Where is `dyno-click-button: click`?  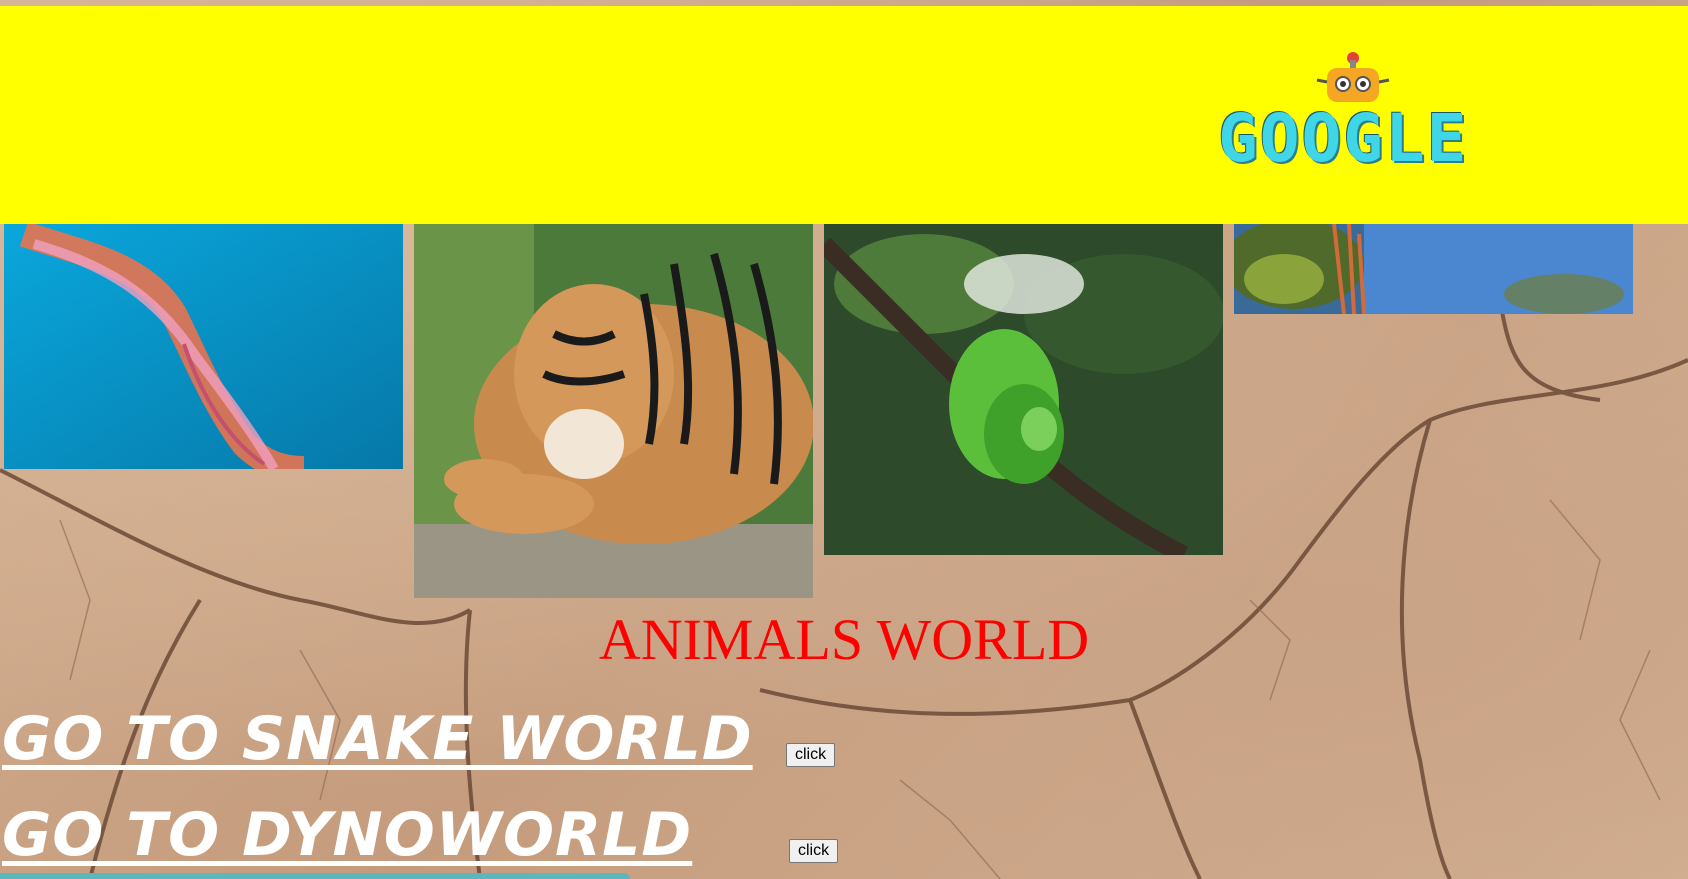 dyno-click-button: click is located at coordinates (814, 851).